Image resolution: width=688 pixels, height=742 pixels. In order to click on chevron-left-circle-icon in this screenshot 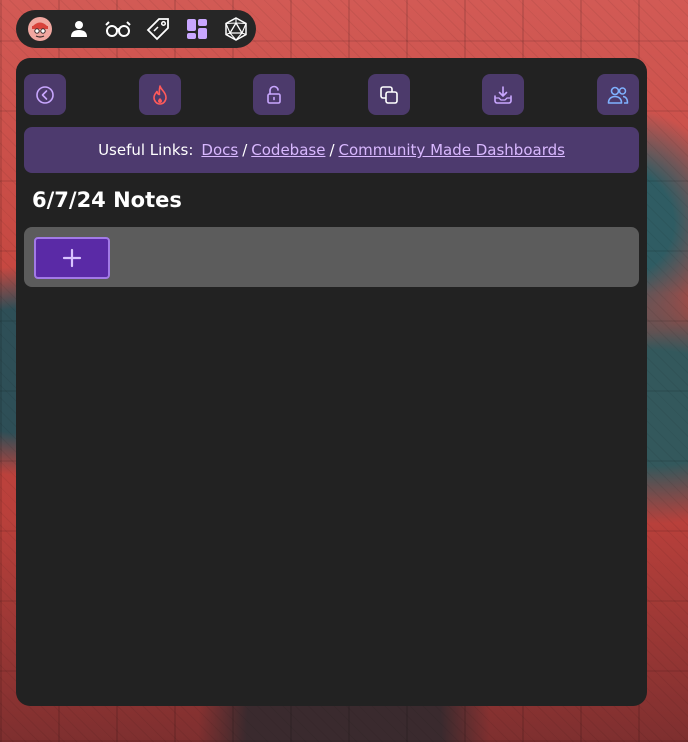, I will do `click(45, 94)`.